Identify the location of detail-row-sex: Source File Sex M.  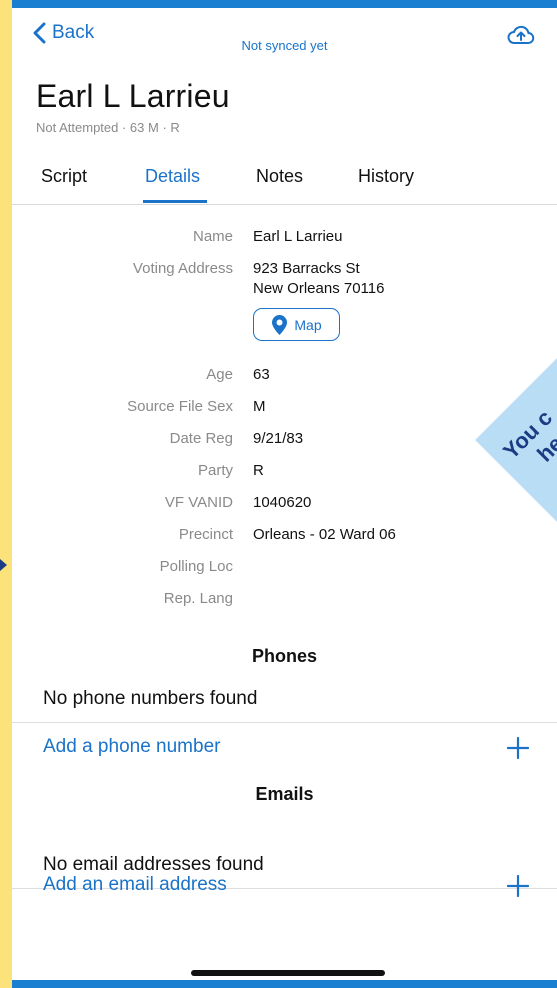
(284, 411).